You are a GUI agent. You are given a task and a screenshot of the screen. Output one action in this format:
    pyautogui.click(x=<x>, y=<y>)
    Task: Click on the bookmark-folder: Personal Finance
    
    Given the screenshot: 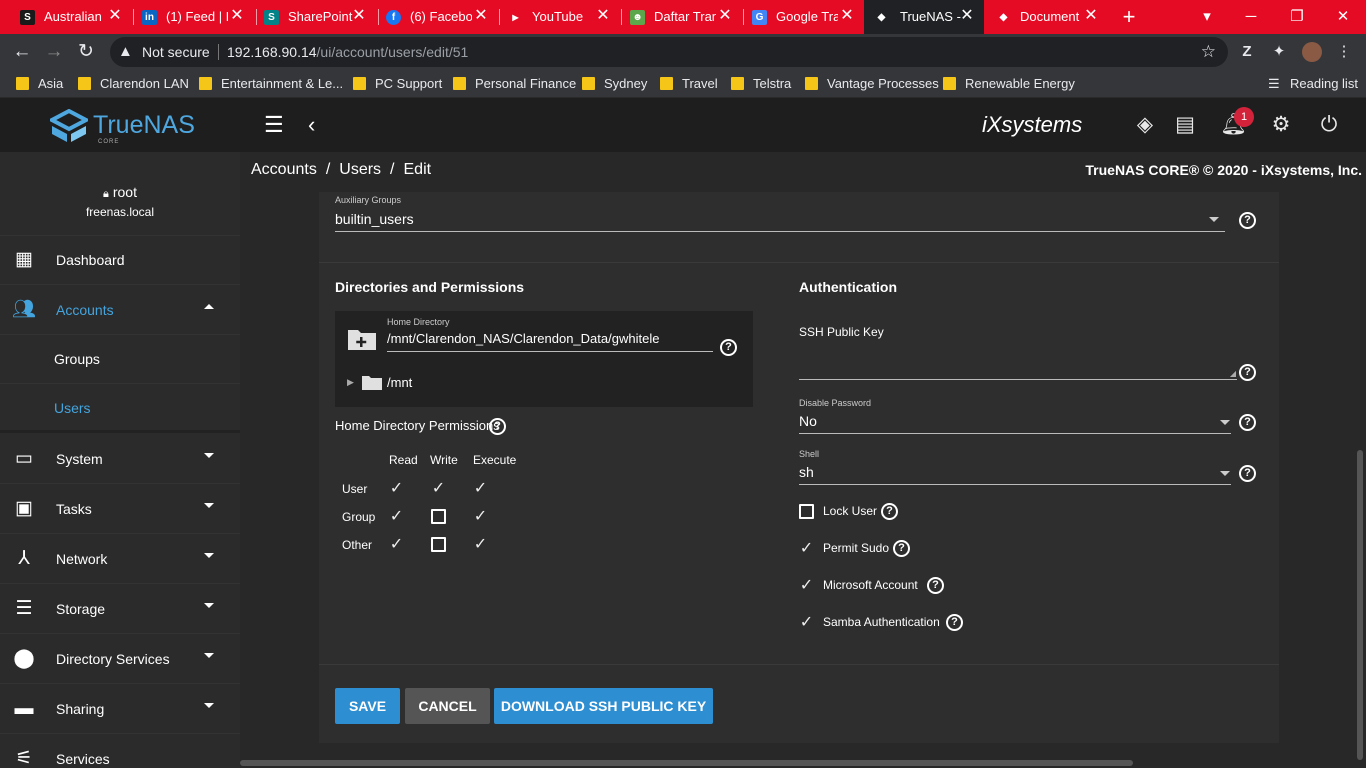 What is the action you would take?
    pyautogui.click(x=514, y=83)
    